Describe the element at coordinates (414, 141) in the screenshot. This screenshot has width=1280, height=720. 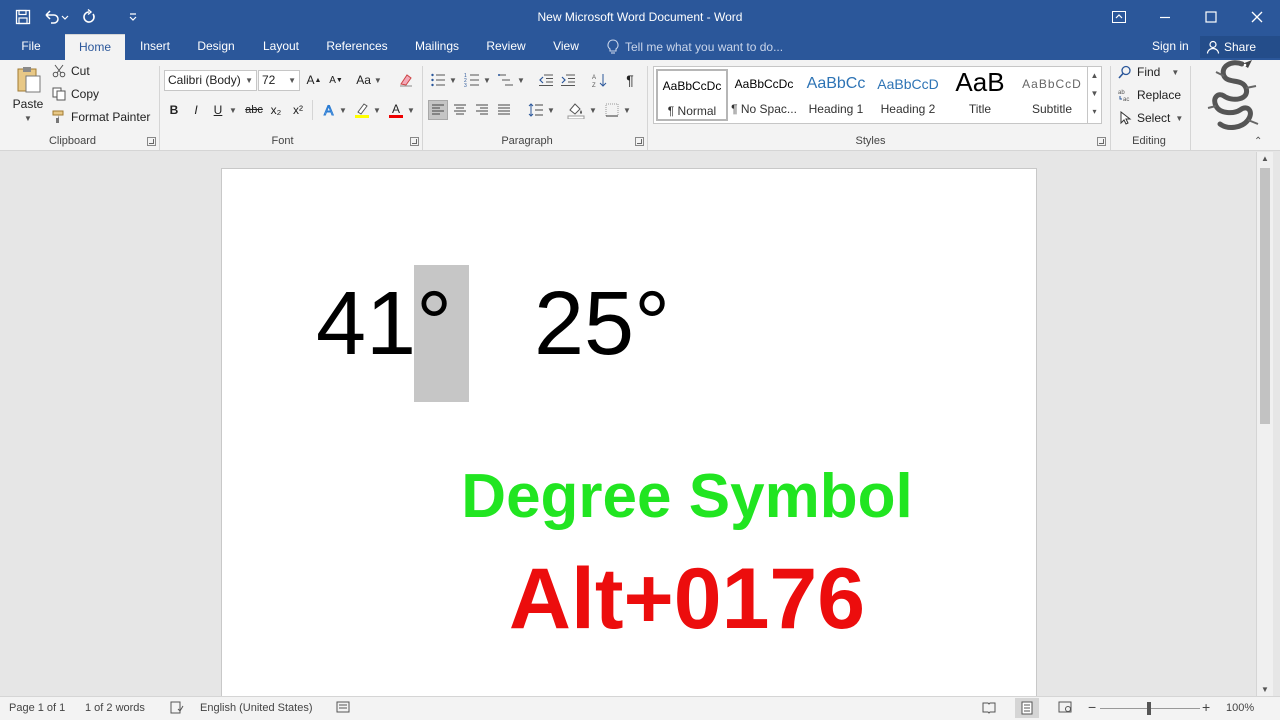
I see `font-dialog-launcher` at that location.